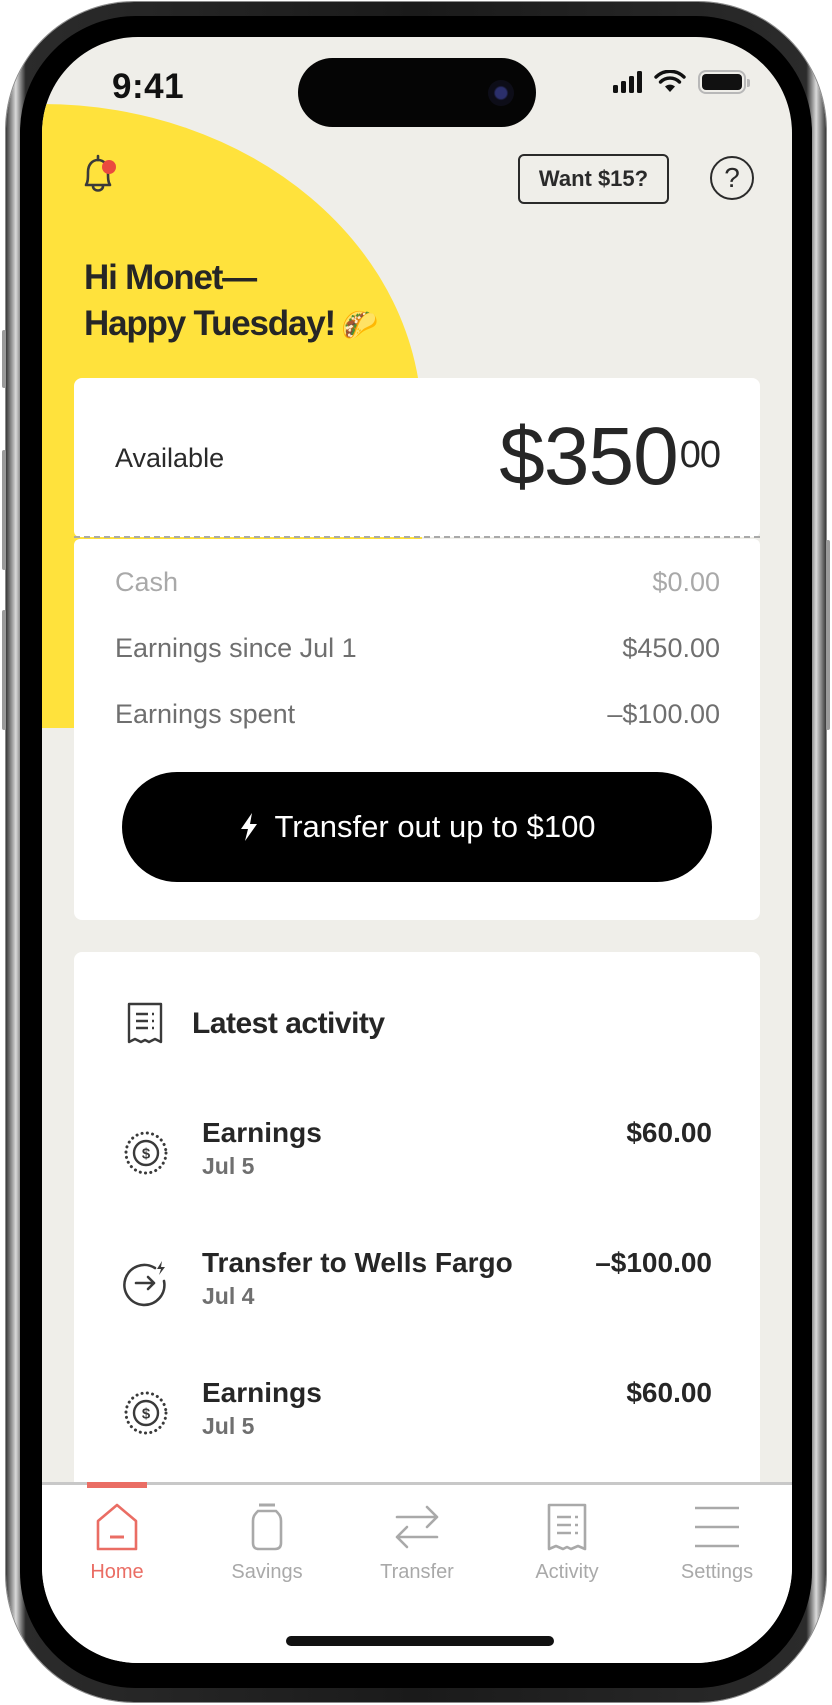  I want to click on tab-label: Transfer, so click(417, 1572).